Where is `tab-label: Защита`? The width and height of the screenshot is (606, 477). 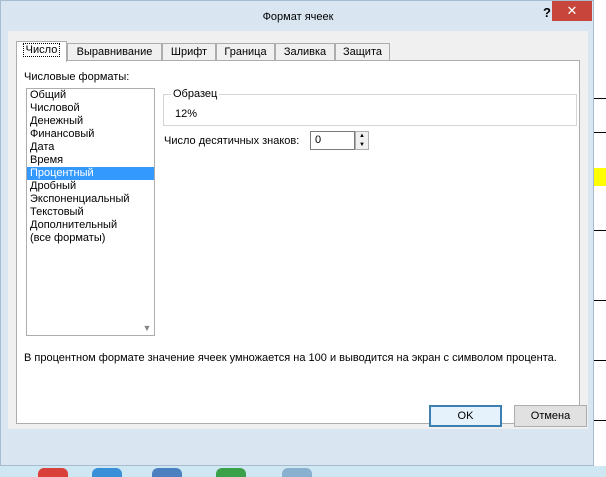 tab-label: Защита is located at coordinates (362, 52).